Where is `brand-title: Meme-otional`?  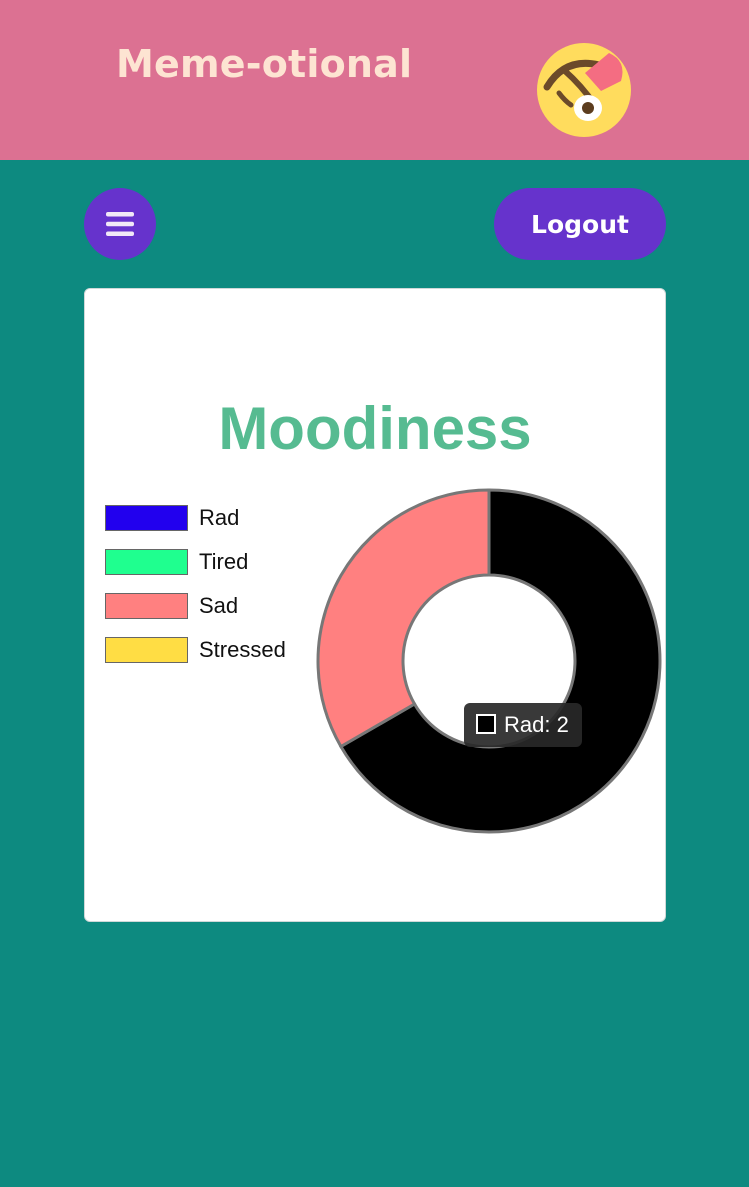
brand-title: Meme-otional is located at coordinates (264, 64).